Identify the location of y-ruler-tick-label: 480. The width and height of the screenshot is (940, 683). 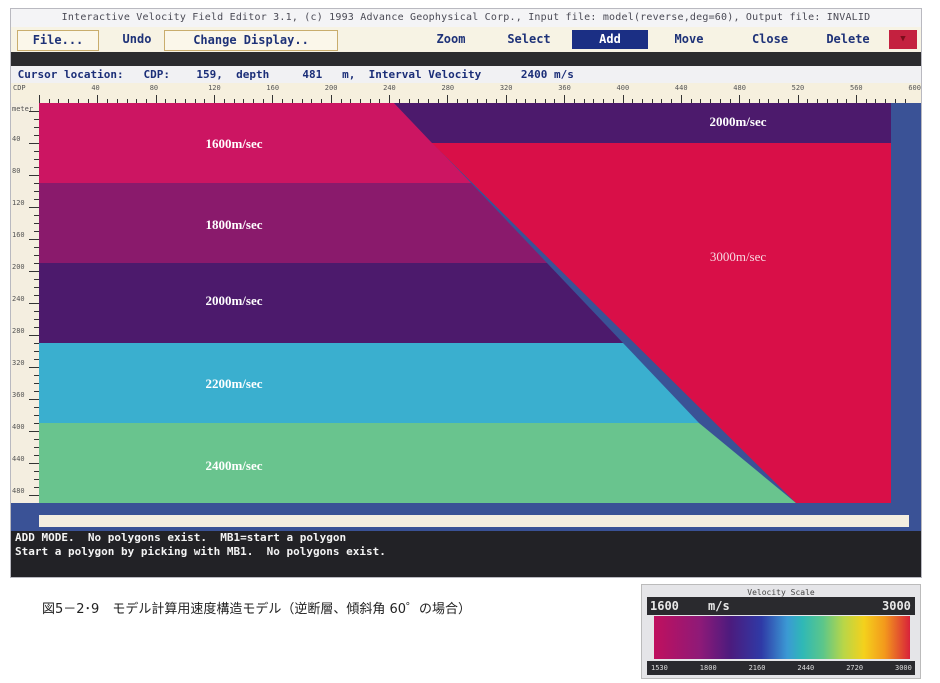
(18, 491).